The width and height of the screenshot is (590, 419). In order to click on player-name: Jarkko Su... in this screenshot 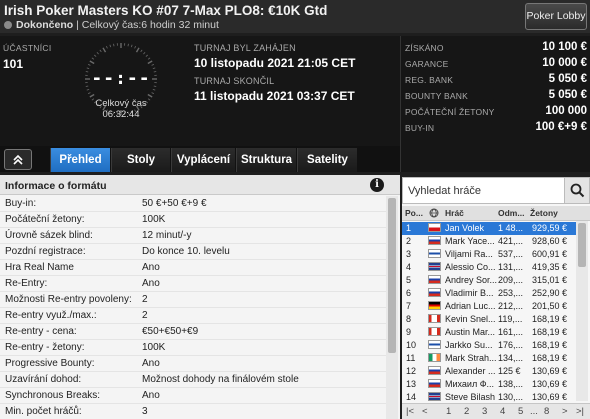, I will do `click(469, 345)`.